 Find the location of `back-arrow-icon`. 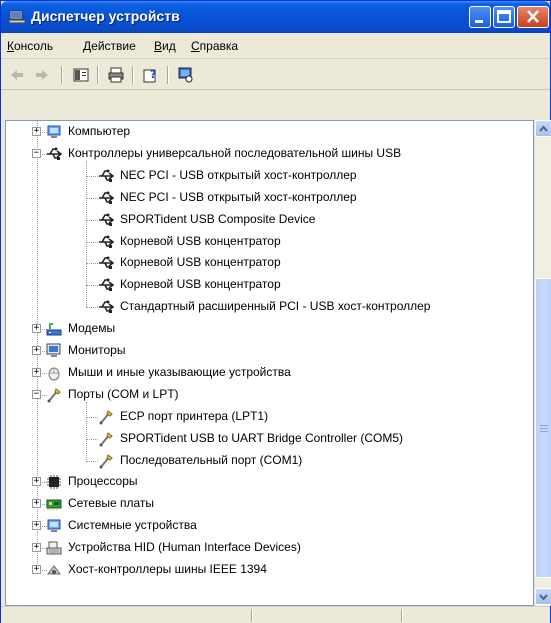

back-arrow-icon is located at coordinates (17, 75).